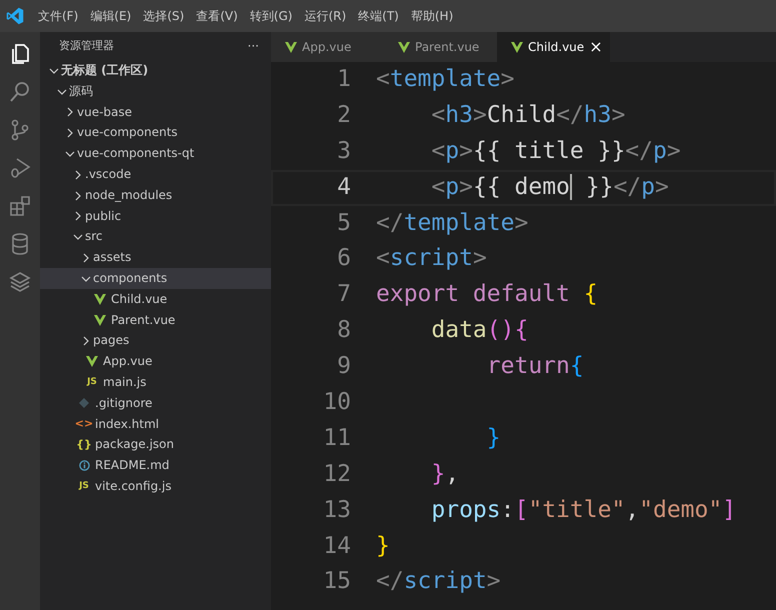 The height and width of the screenshot is (610, 776). I want to click on code-line: <p>{{ title }}</p>, so click(555, 151).